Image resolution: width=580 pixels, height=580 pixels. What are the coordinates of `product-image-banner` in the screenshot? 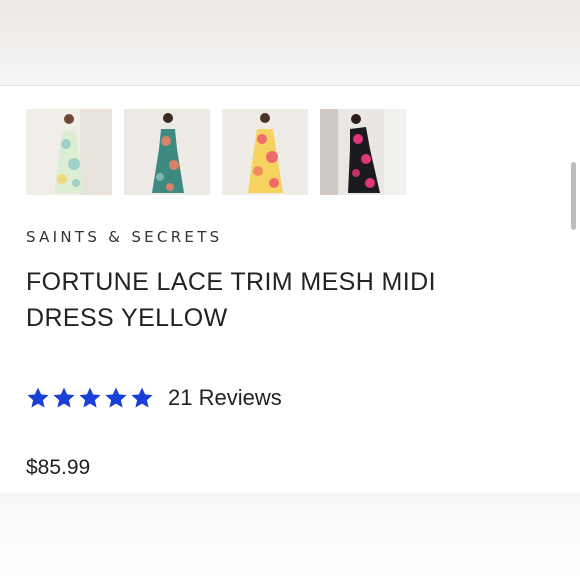 It's located at (290, 43).